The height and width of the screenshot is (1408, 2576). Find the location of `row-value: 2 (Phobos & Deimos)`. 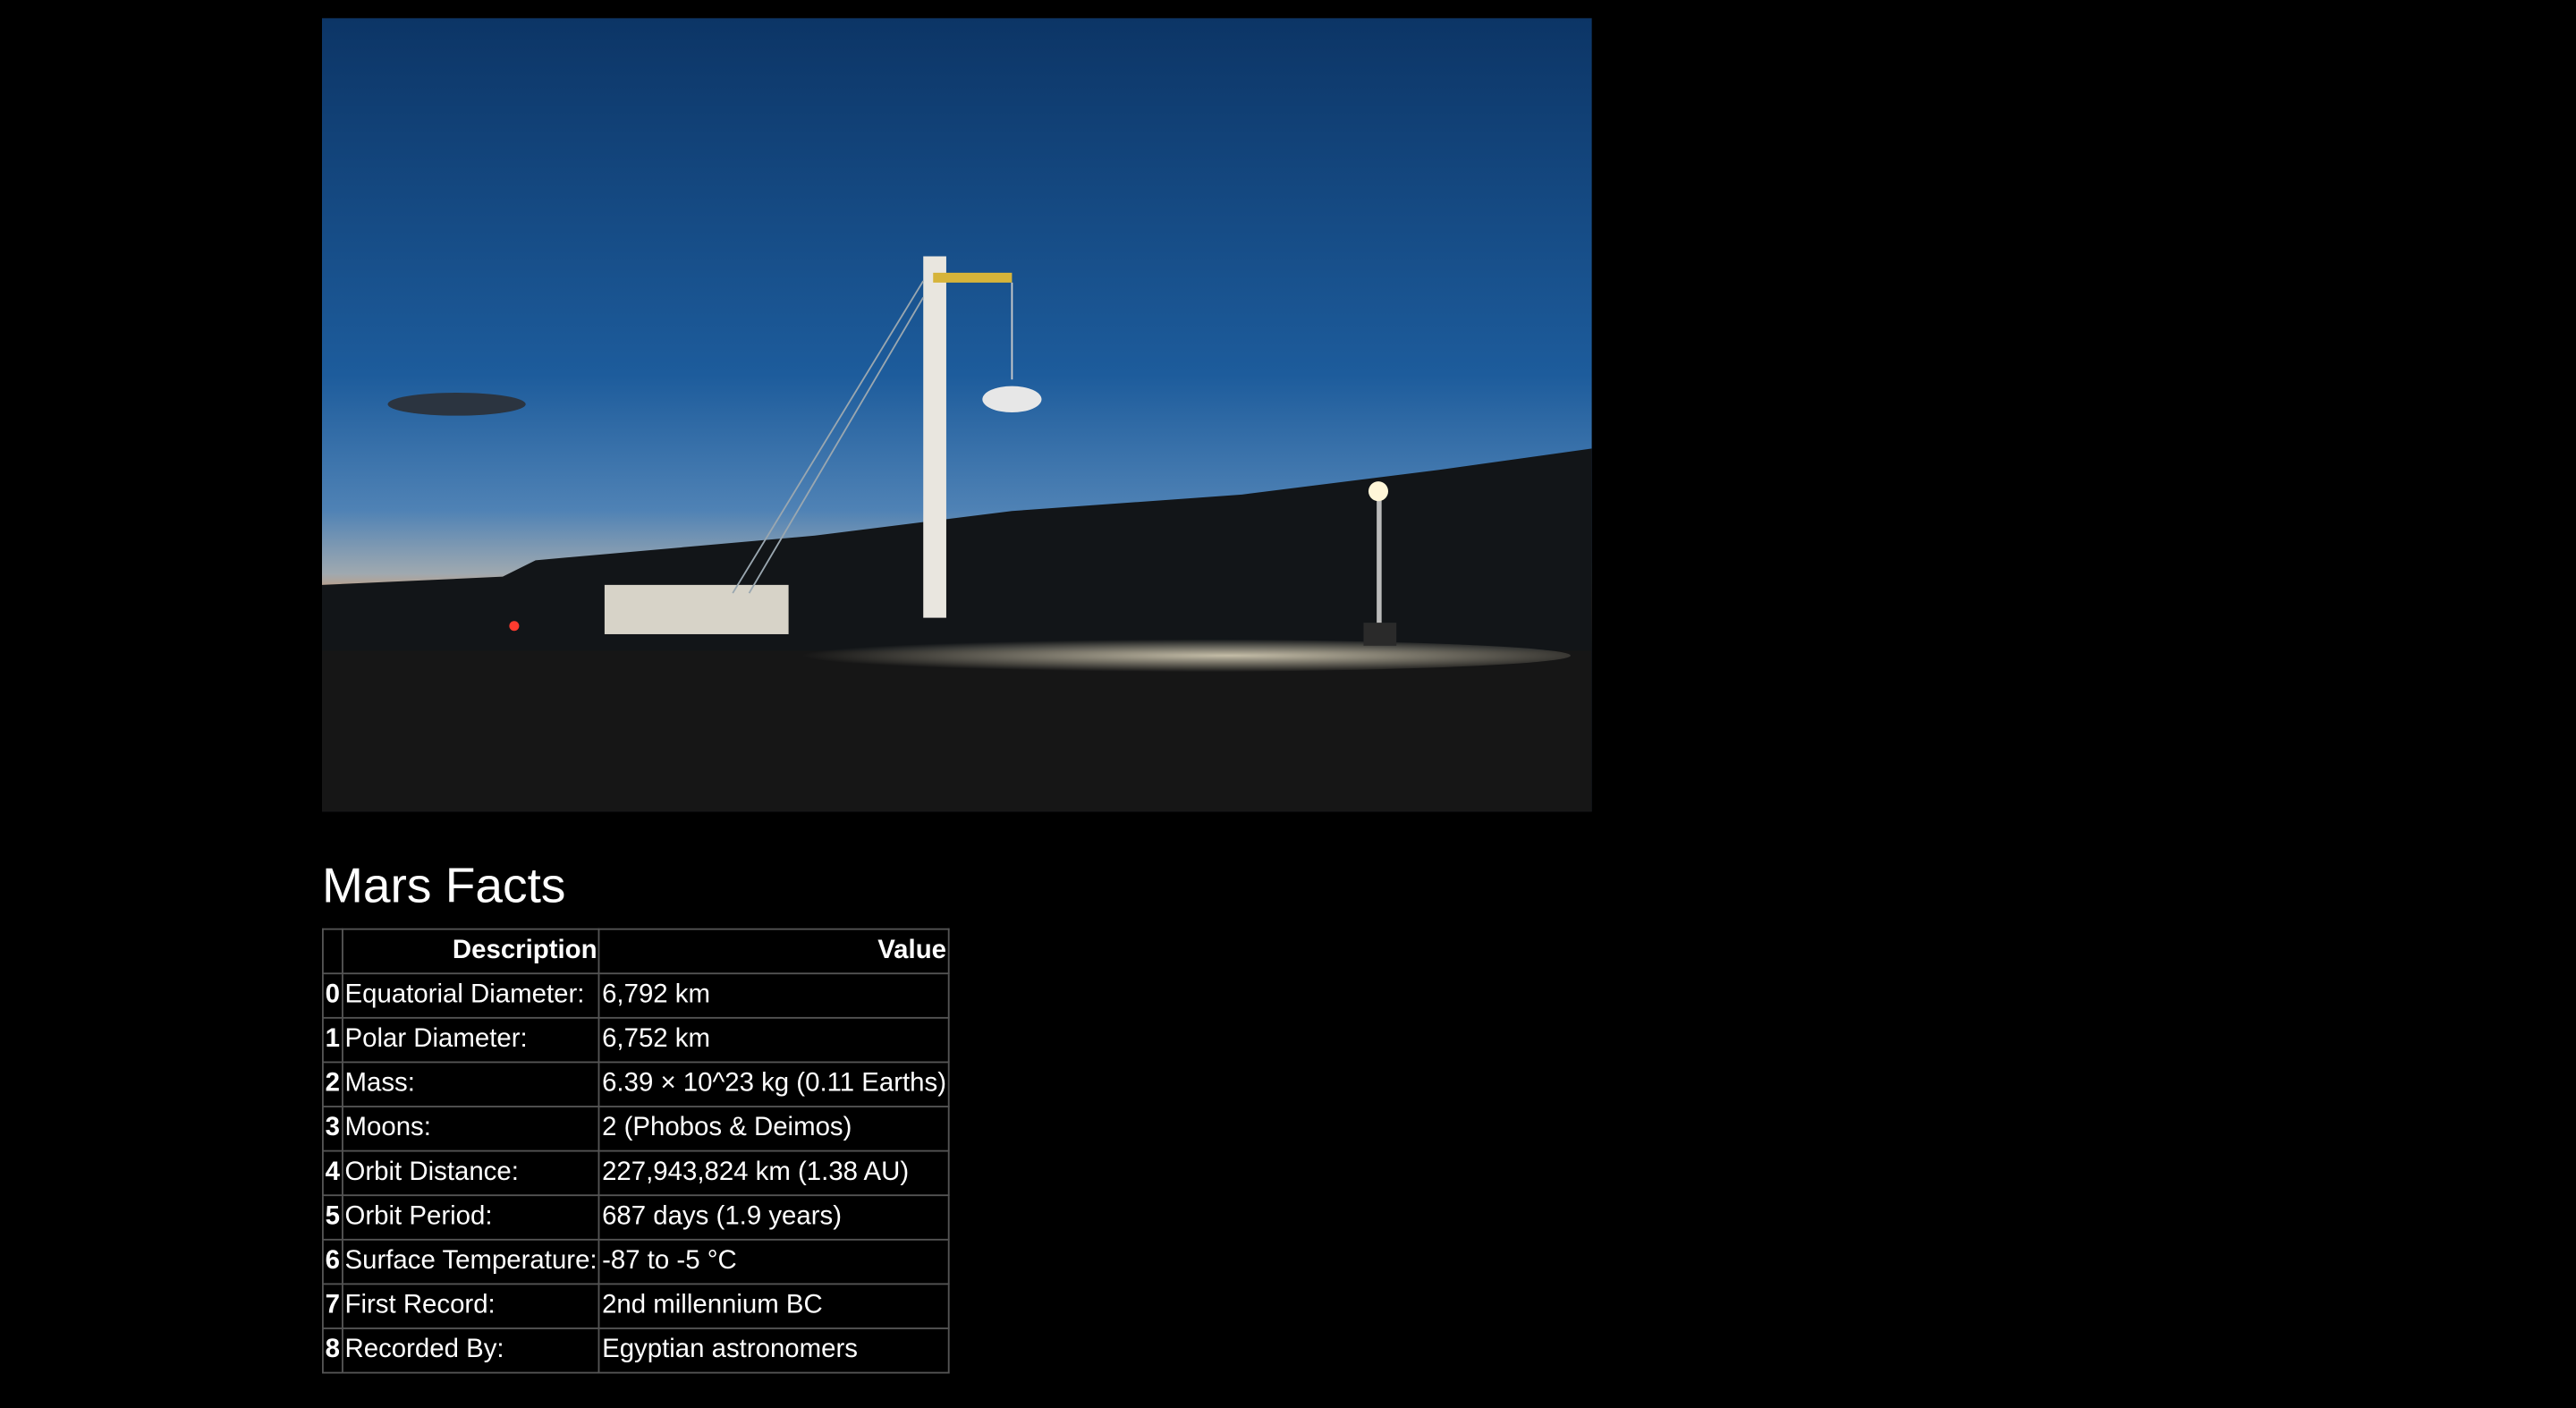

row-value: 2 (Phobos & Deimos) is located at coordinates (774, 1129).